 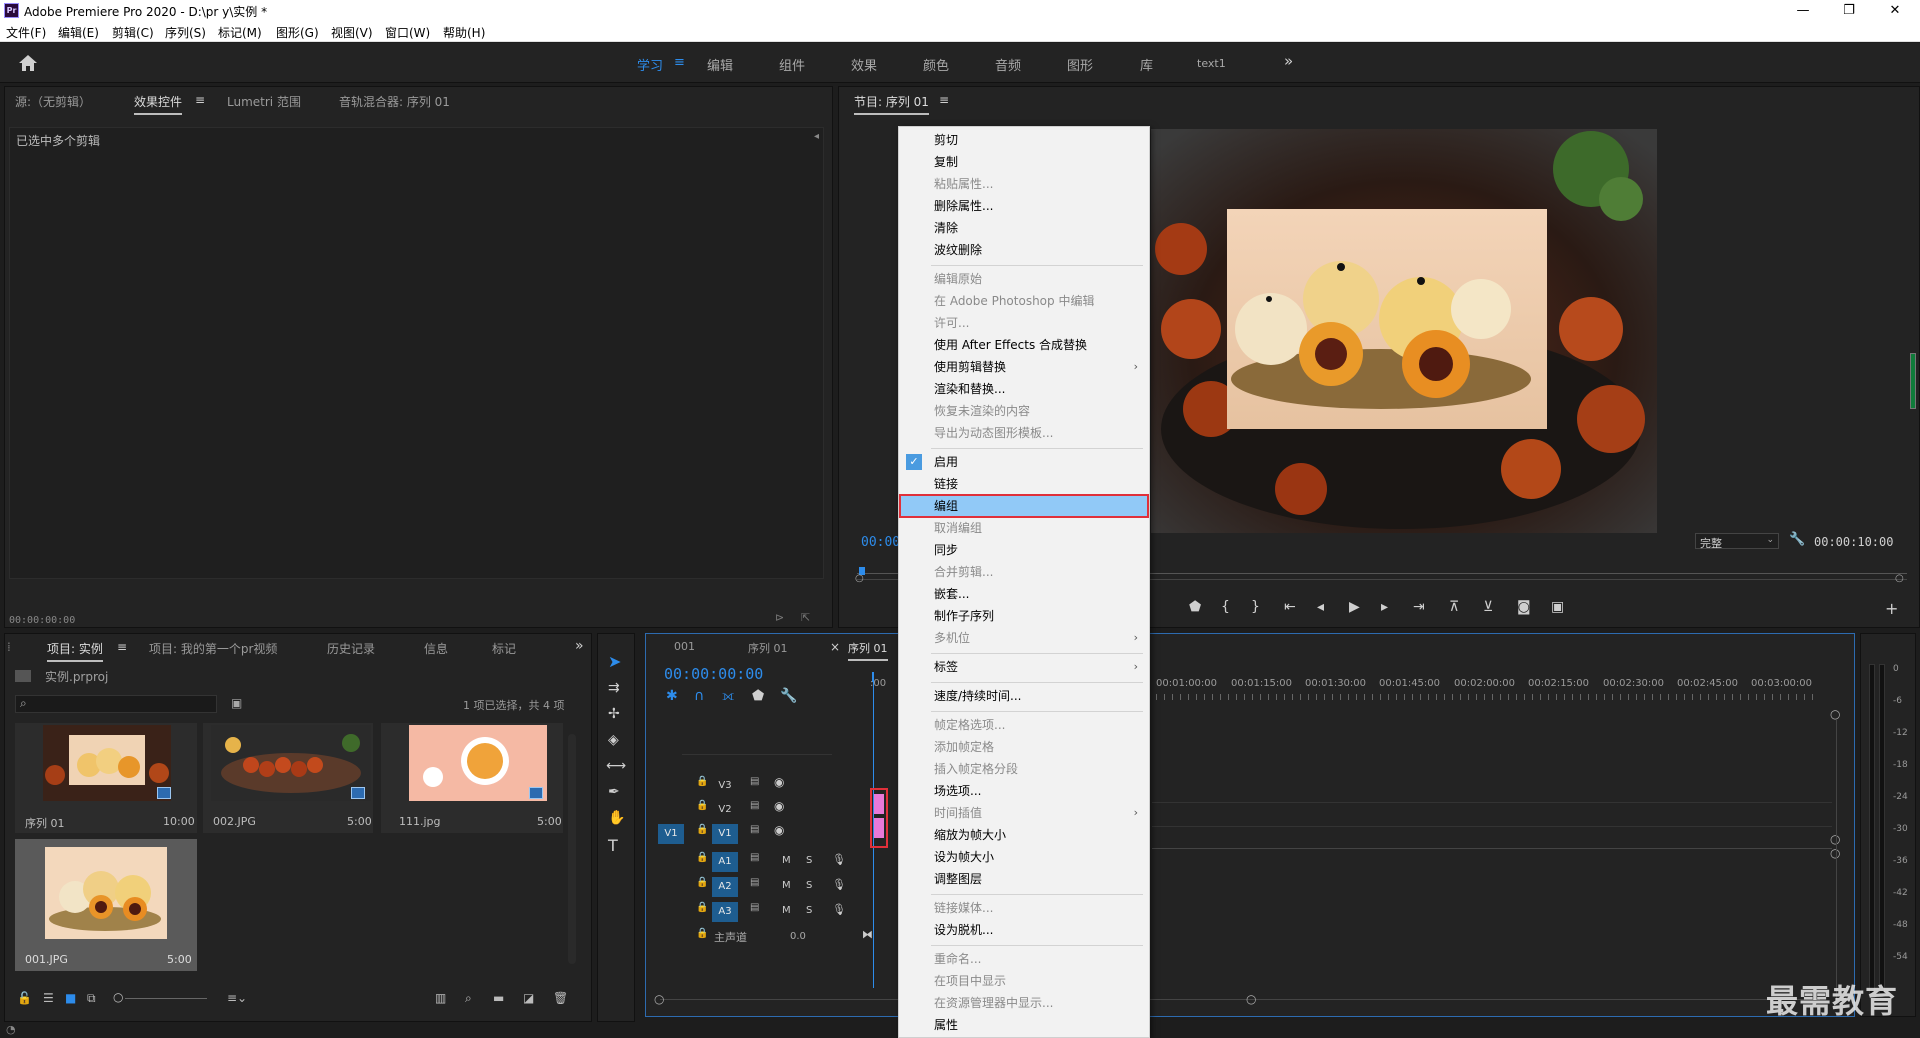 I want to click on track-a2-label: A2, so click(x=725, y=887).